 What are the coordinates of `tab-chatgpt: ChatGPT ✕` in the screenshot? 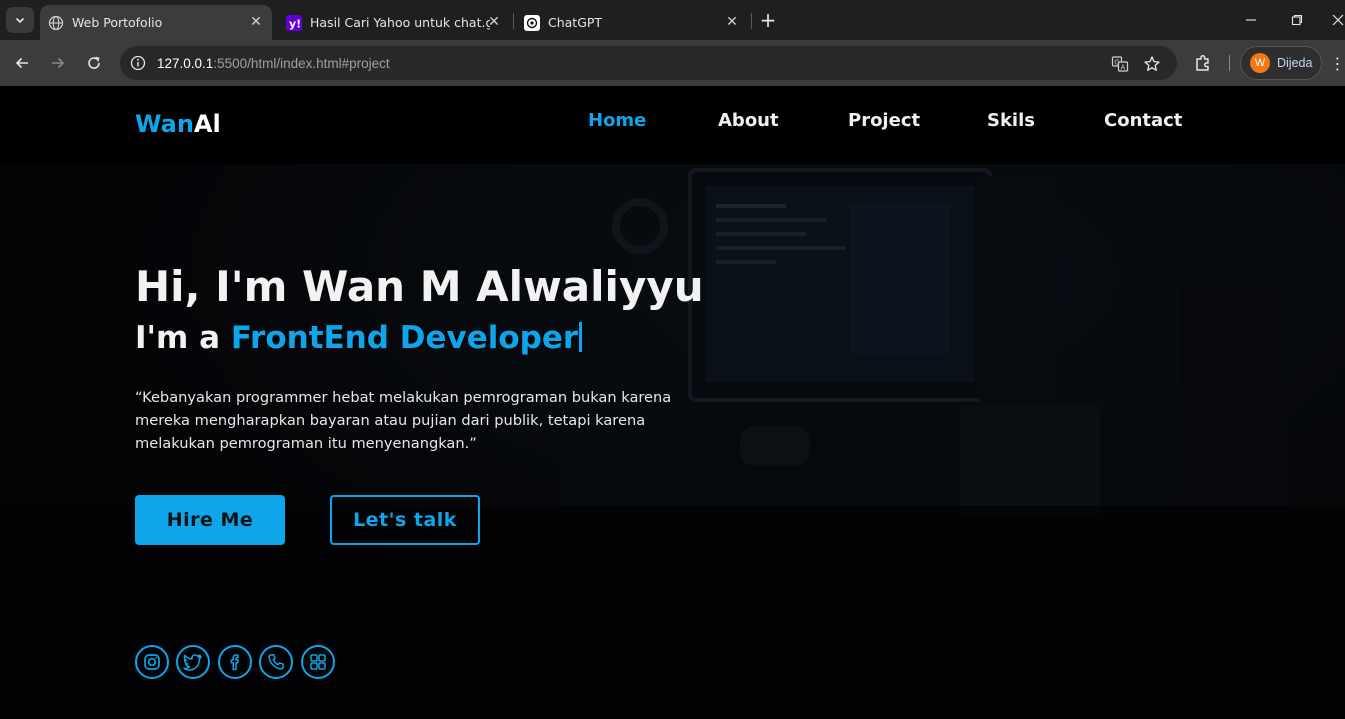 It's located at (632, 22).